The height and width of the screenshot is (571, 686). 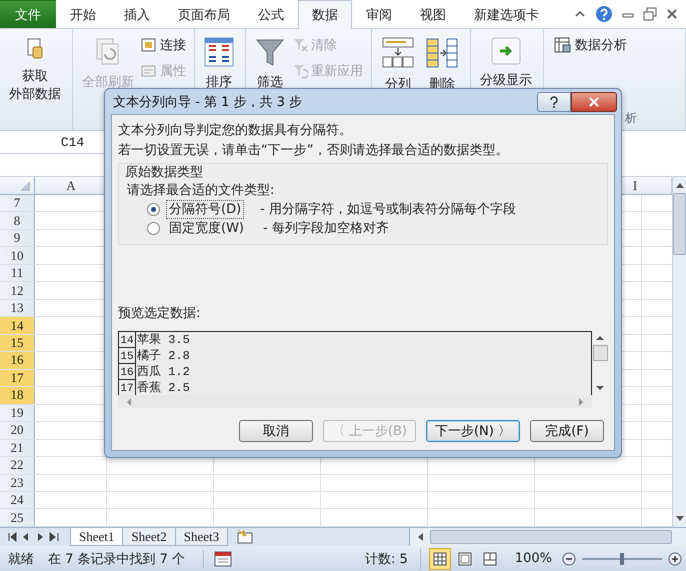 What do you see at coordinates (201, 537) in the screenshot?
I see `sheet-tab: Sheet3` at bounding box center [201, 537].